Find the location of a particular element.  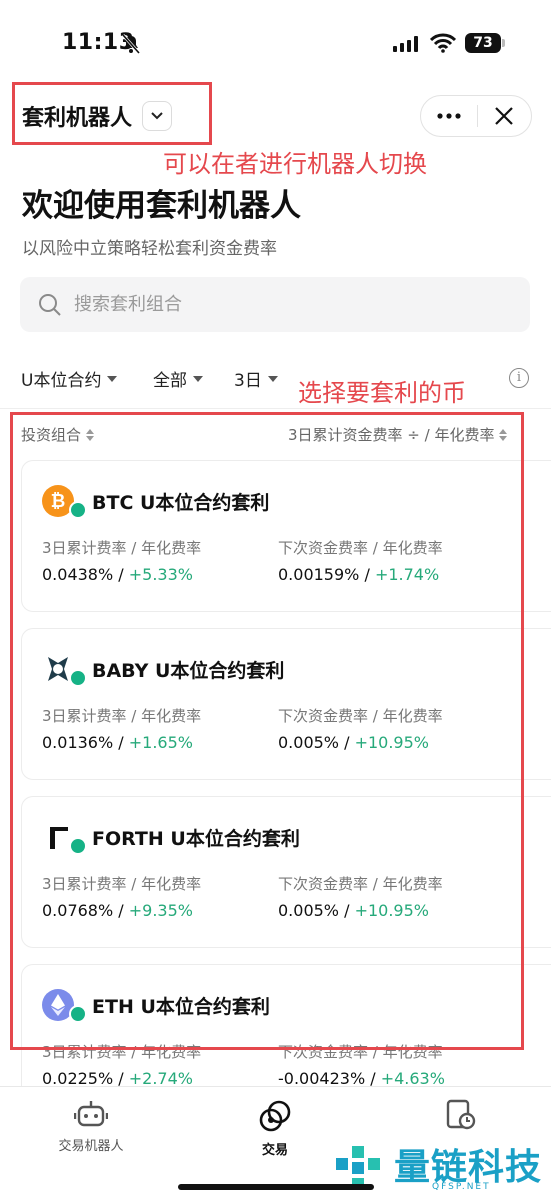

page-subtitle: 以风险中立策略轻松套利资金费率 is located at coordinates (149, 249).